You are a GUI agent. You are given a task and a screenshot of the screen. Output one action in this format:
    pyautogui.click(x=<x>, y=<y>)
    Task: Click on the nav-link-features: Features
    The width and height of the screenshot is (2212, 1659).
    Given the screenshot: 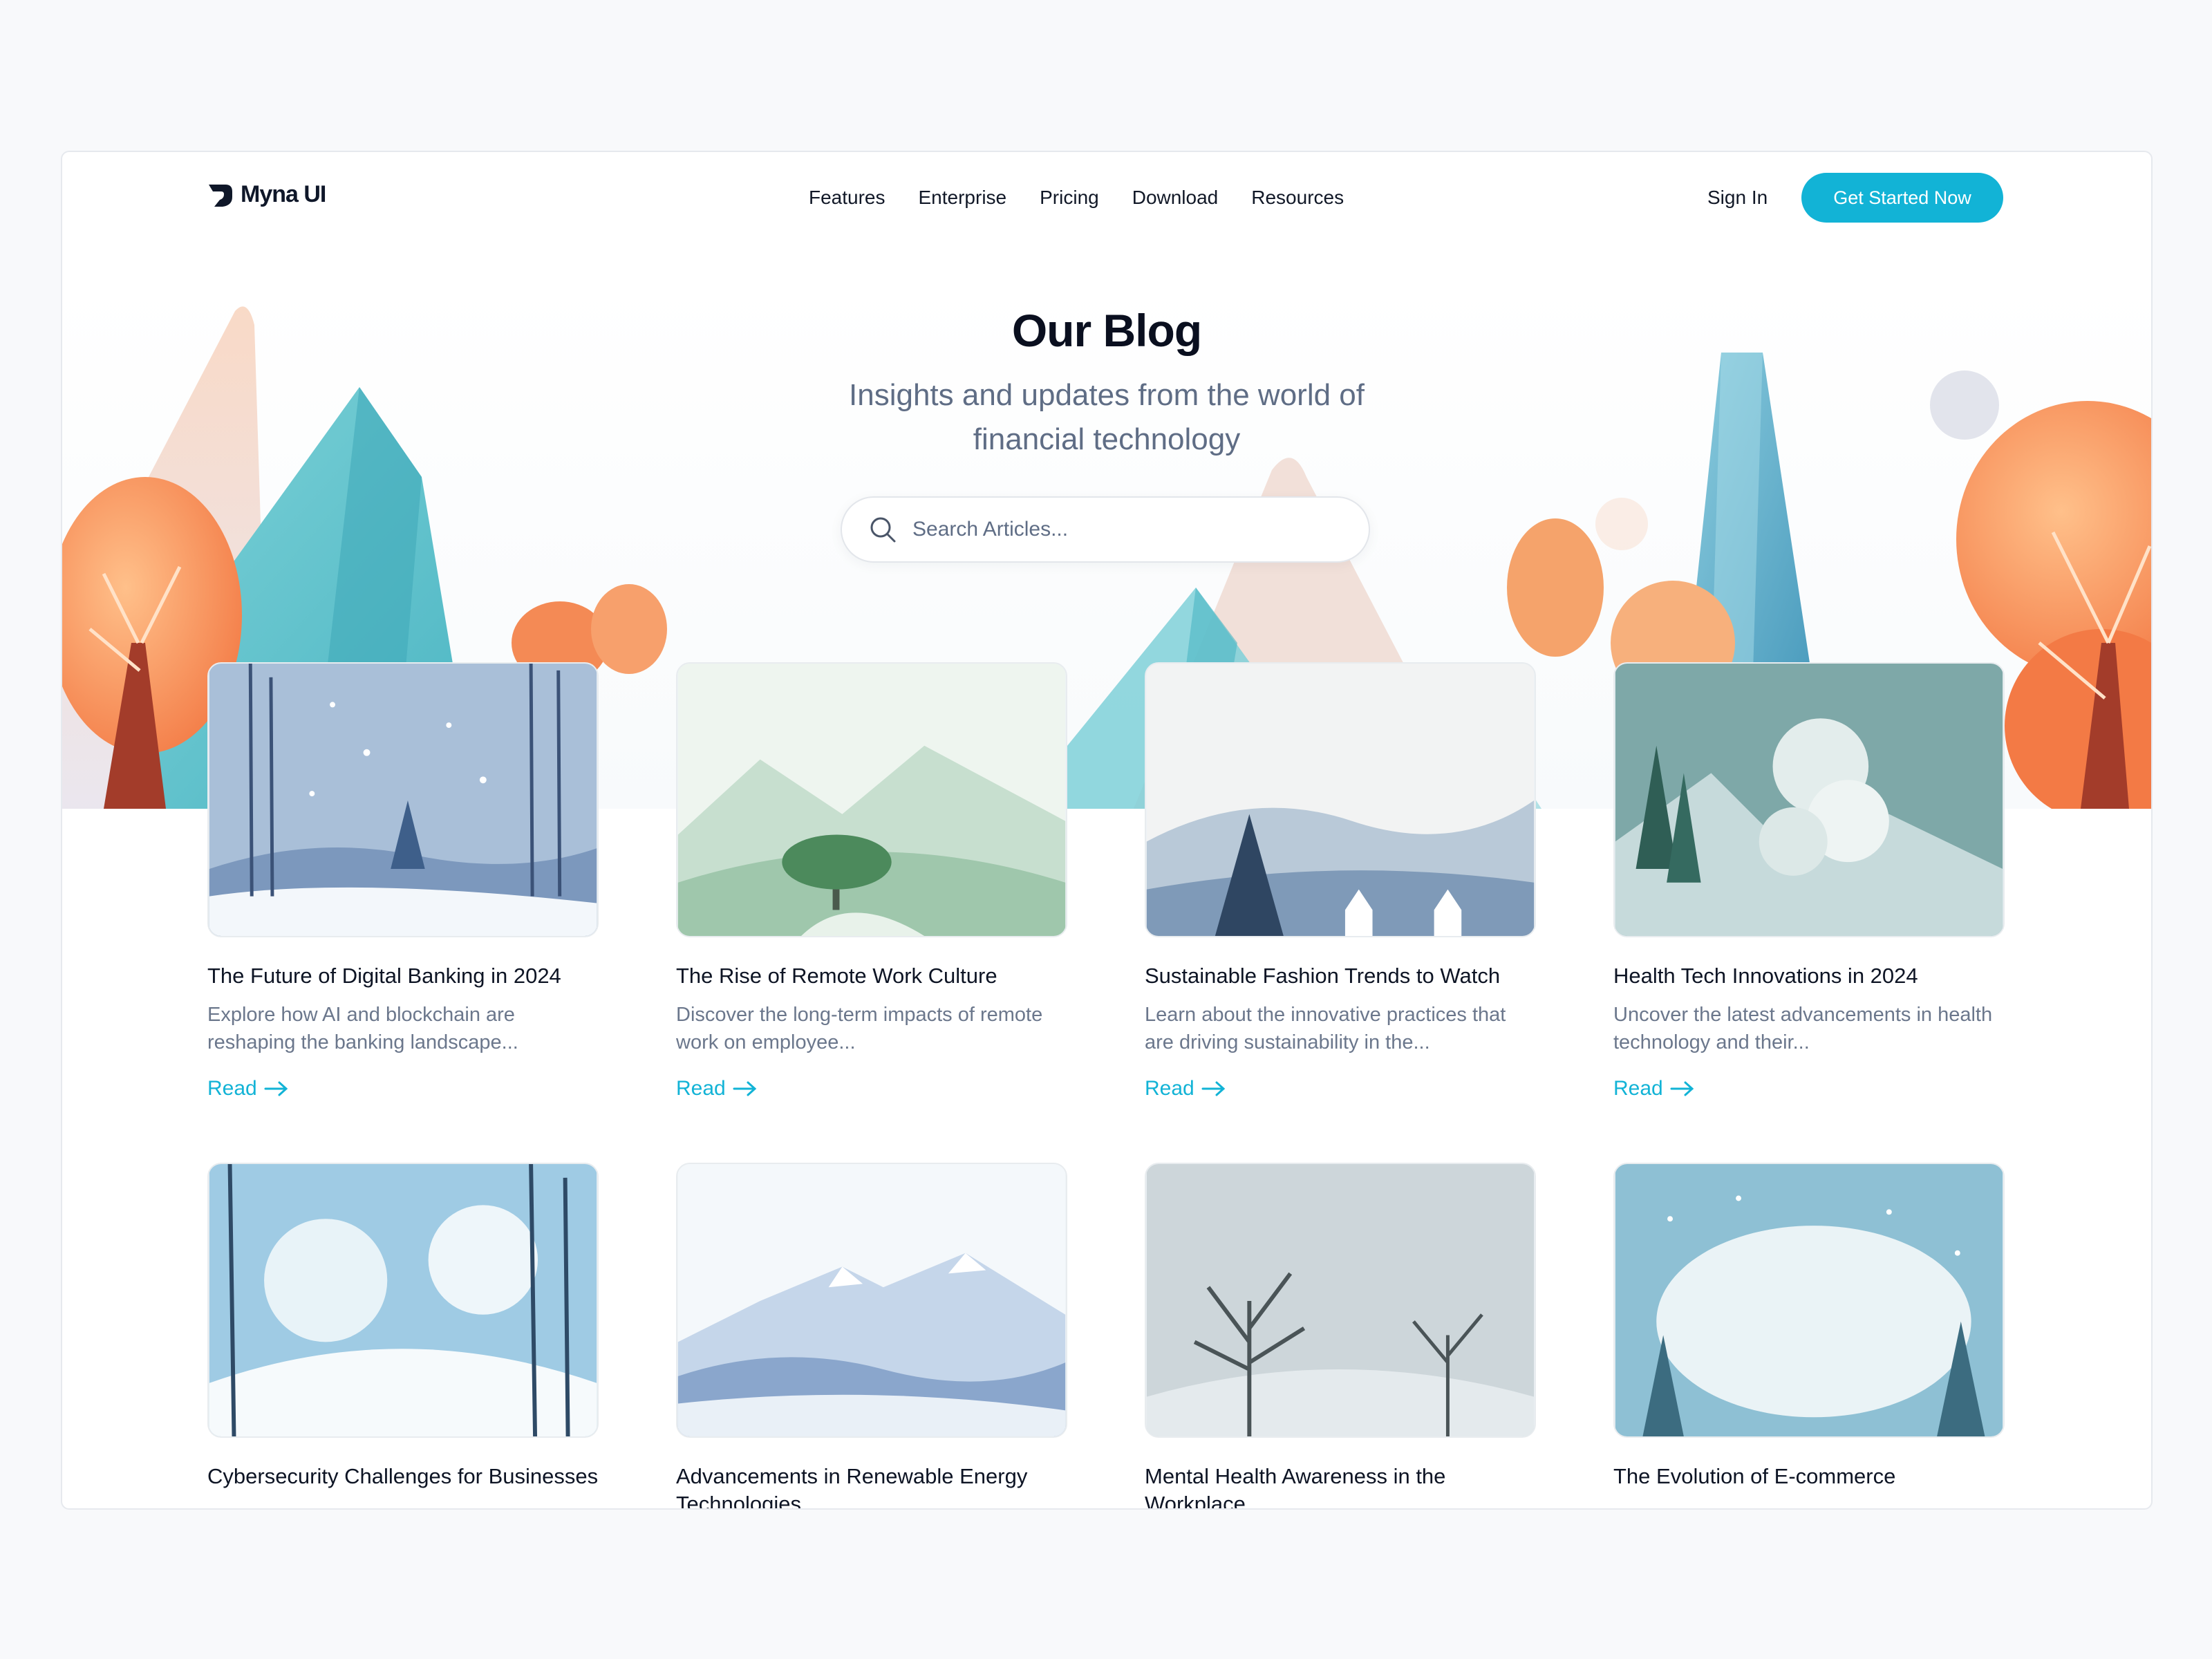 What is the action you would take?
    pyautogui.click(x=847, y=198)
    